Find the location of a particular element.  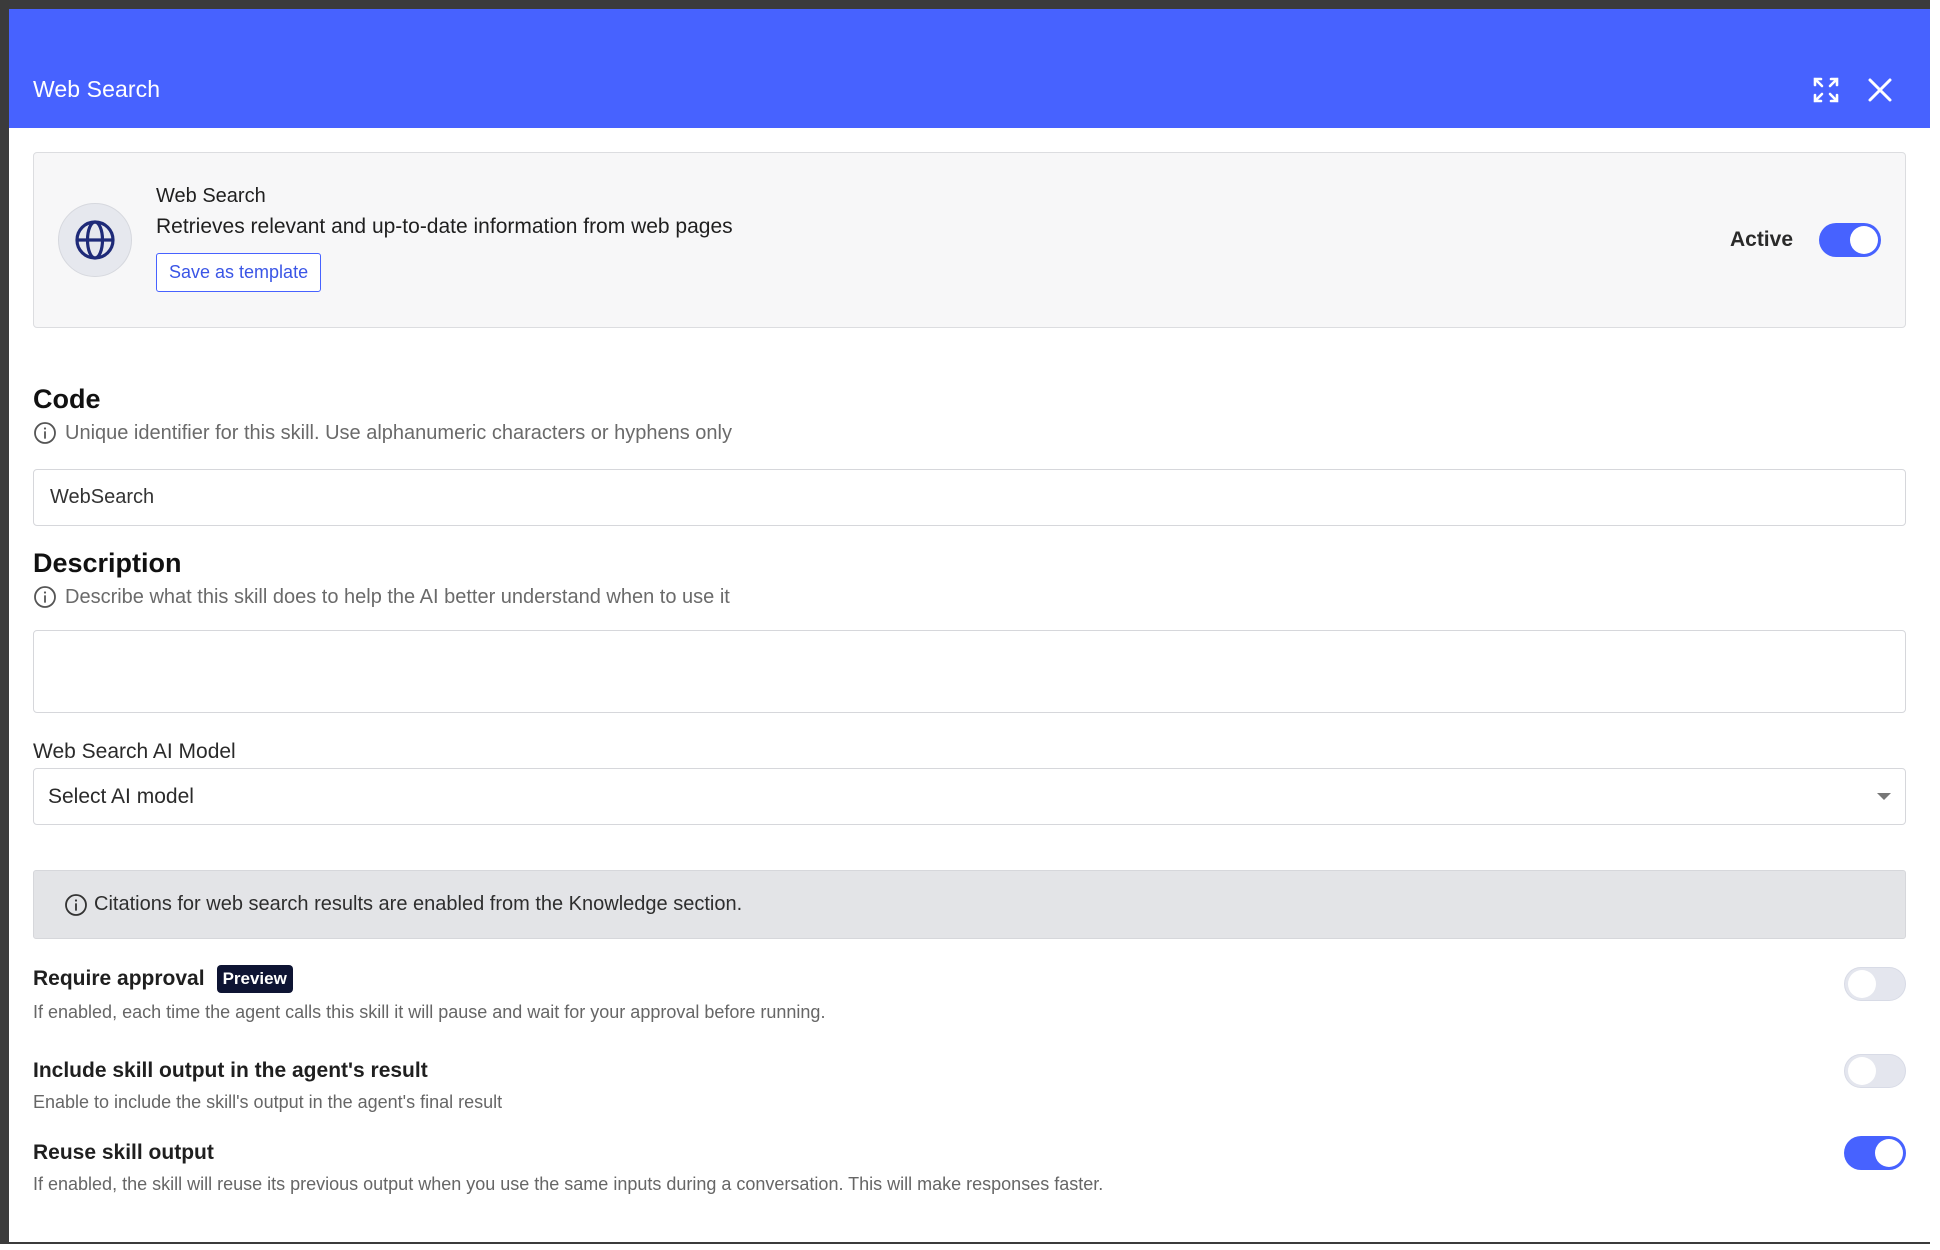

code-input is located at coordinates (969, 497).